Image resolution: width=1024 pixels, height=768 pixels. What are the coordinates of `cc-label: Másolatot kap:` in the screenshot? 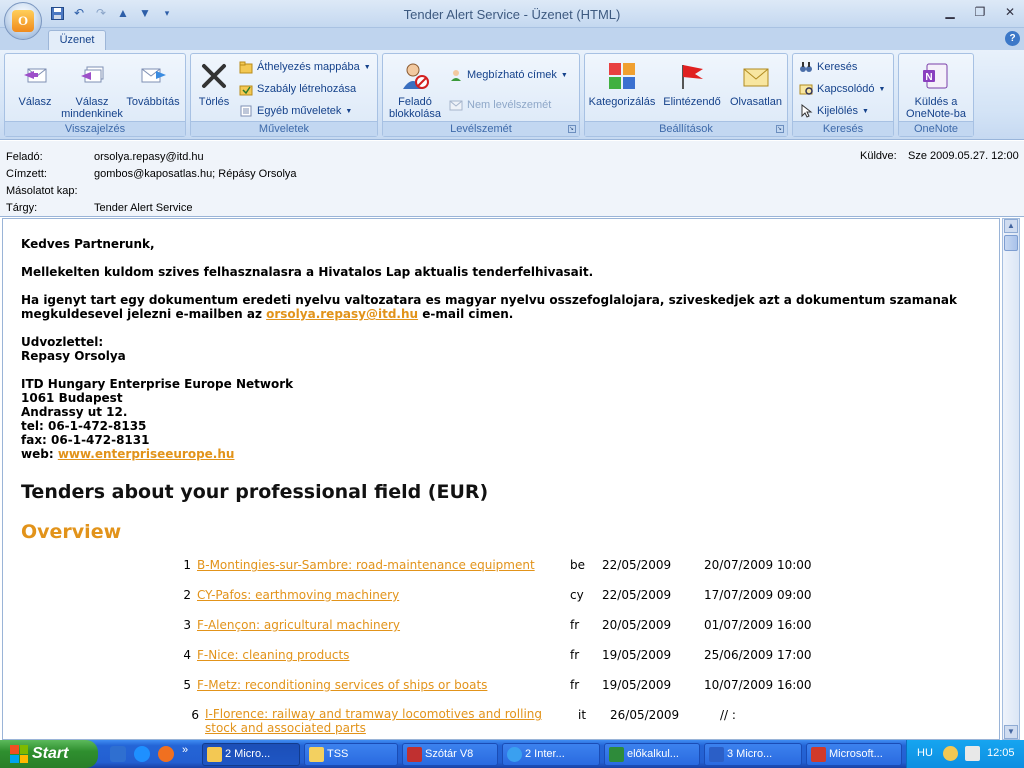 It's located at (42, 191).